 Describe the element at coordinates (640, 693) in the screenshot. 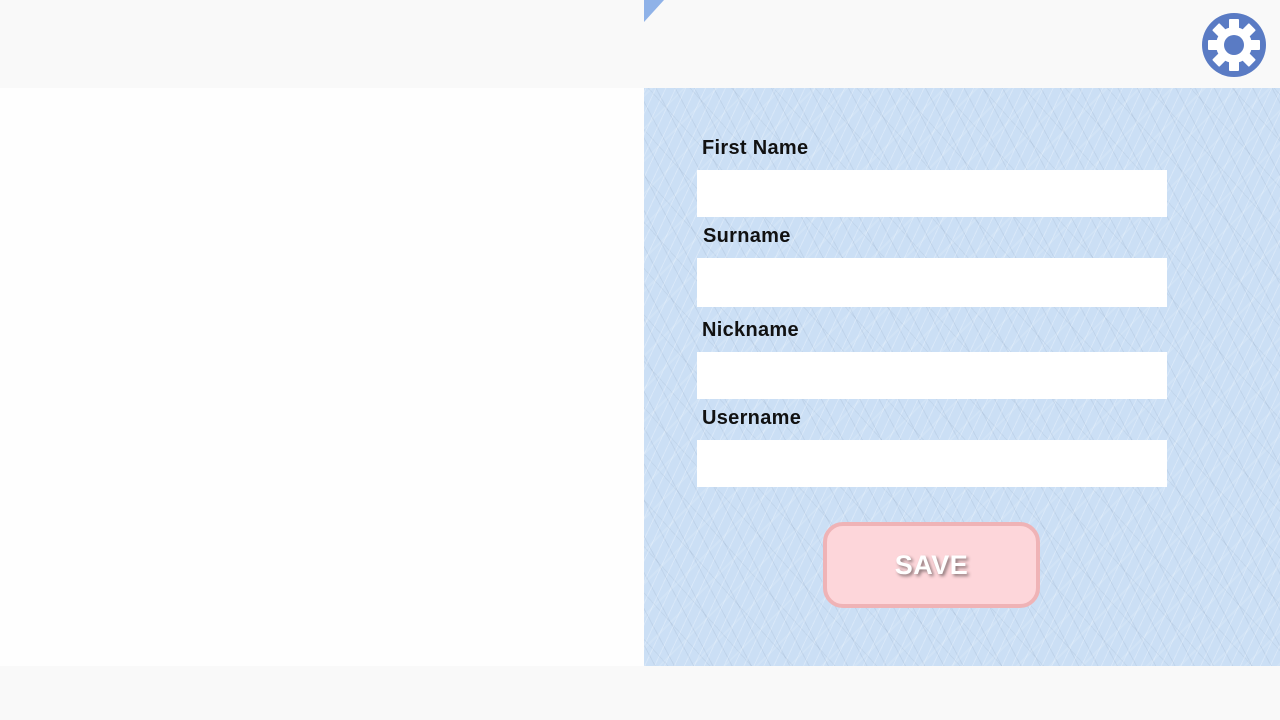

I see `bottom-bar` at that location.